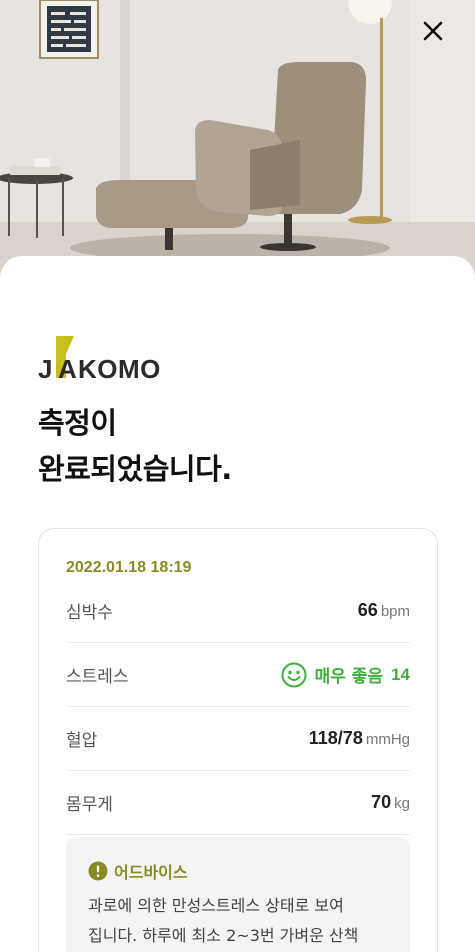 This screenshot has width=475, height=952. Describe the element at coordinates (119, 368) in the screenshot. I see `svg-text: KOMO` at that location.